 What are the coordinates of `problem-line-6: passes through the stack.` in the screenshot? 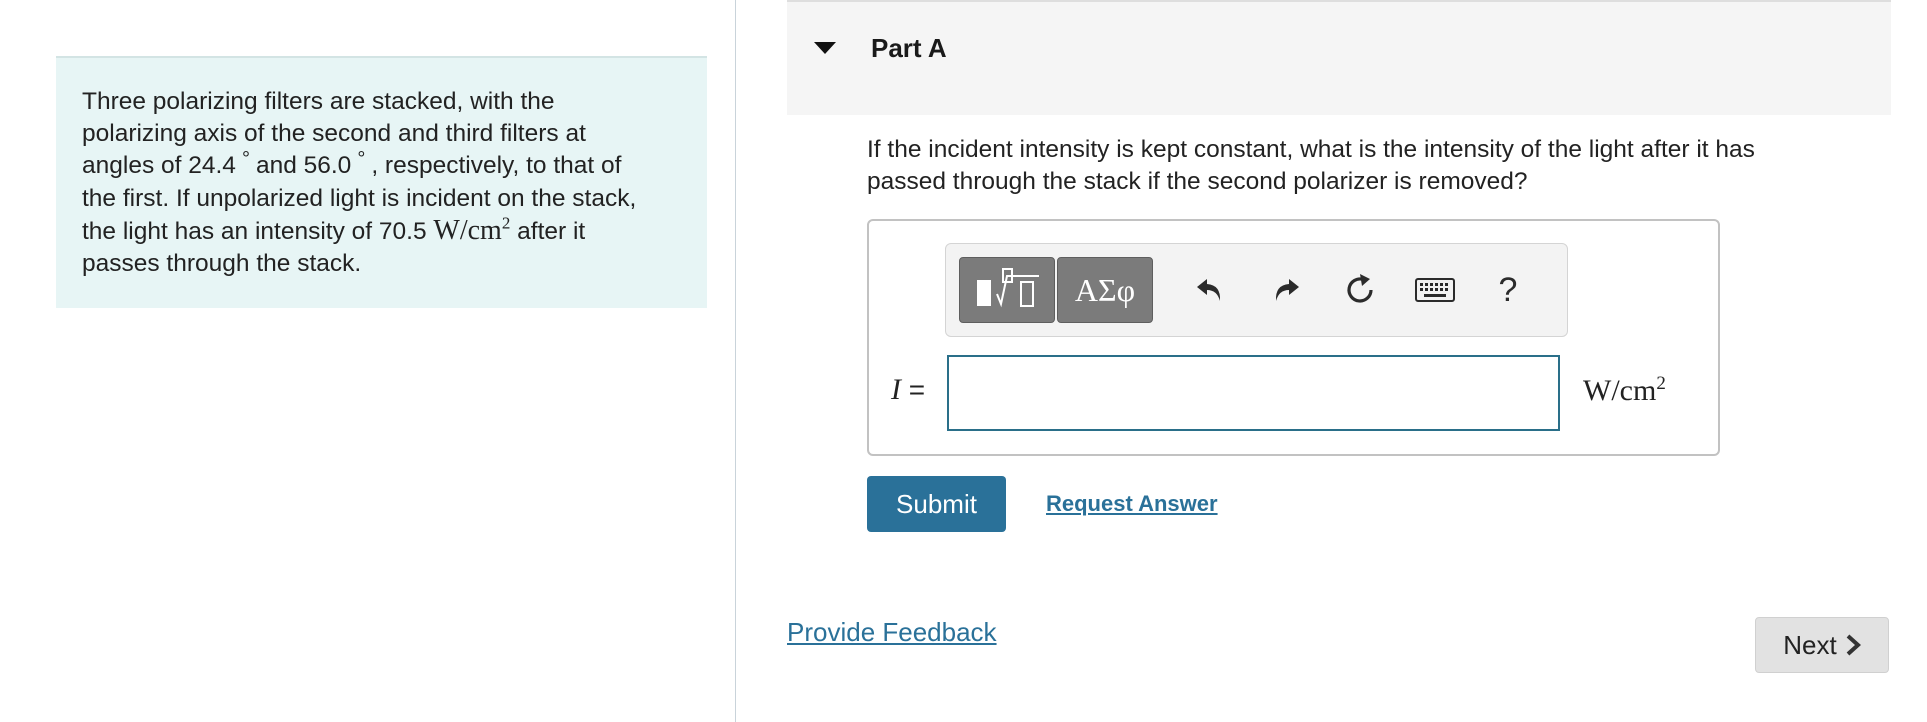 It's located at (222, 263).